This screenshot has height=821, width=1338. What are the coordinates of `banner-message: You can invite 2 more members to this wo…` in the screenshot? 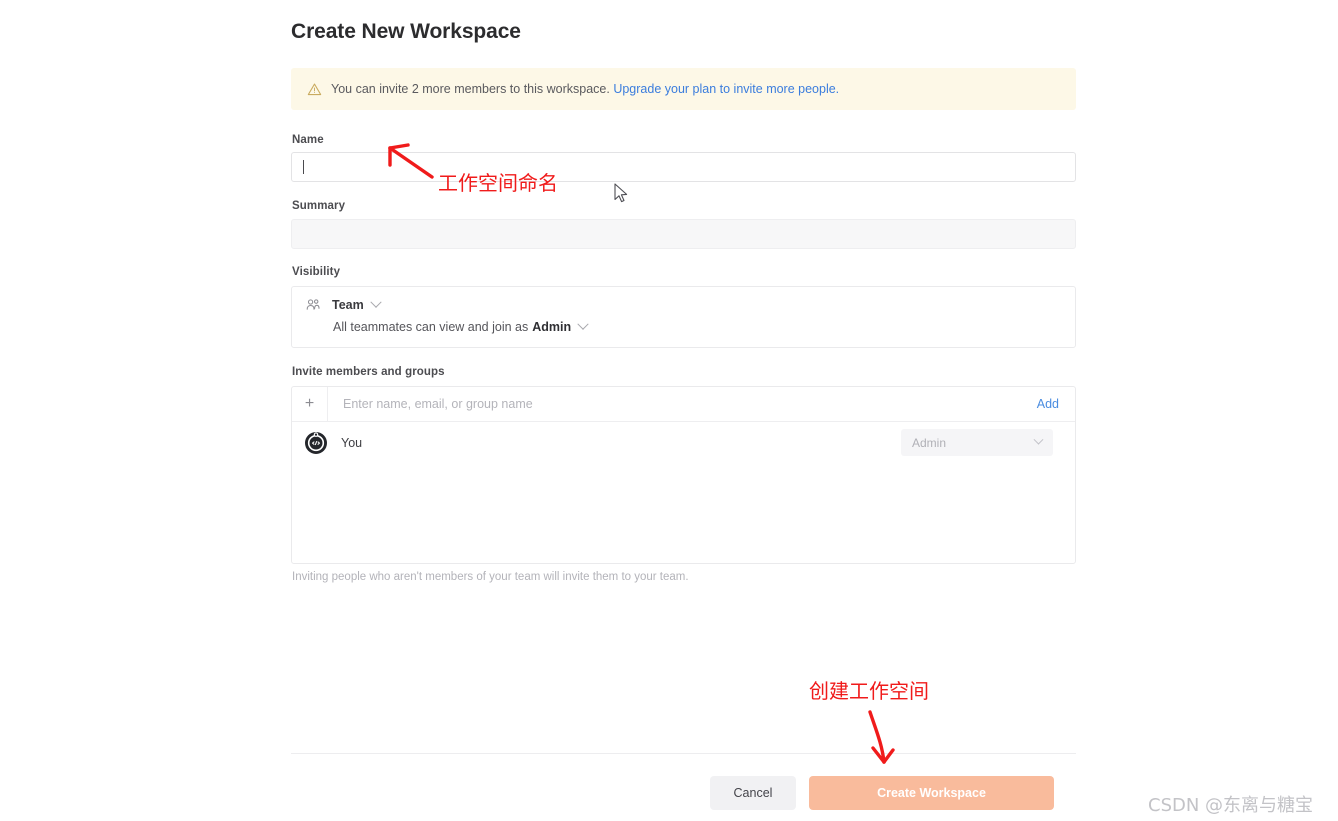 It's located at (470, 88).